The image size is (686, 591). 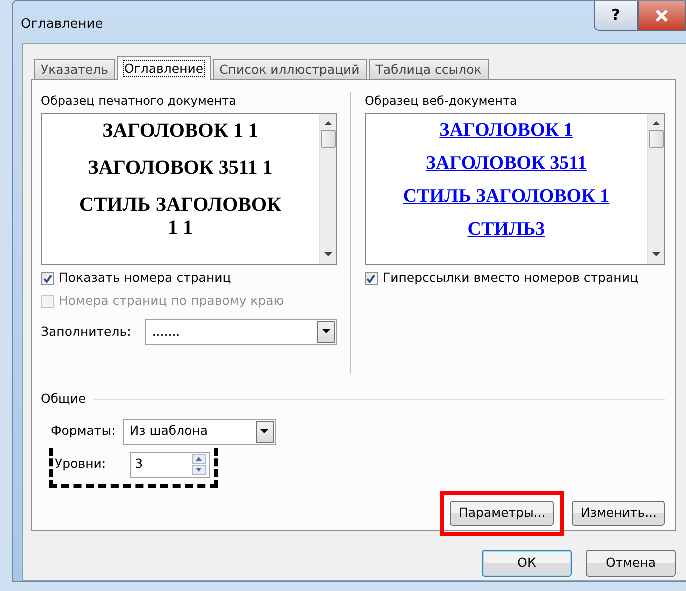 I want to click on heading-preview: ЗАГОЛОВОК 1 1, so click(x=180, y=131).